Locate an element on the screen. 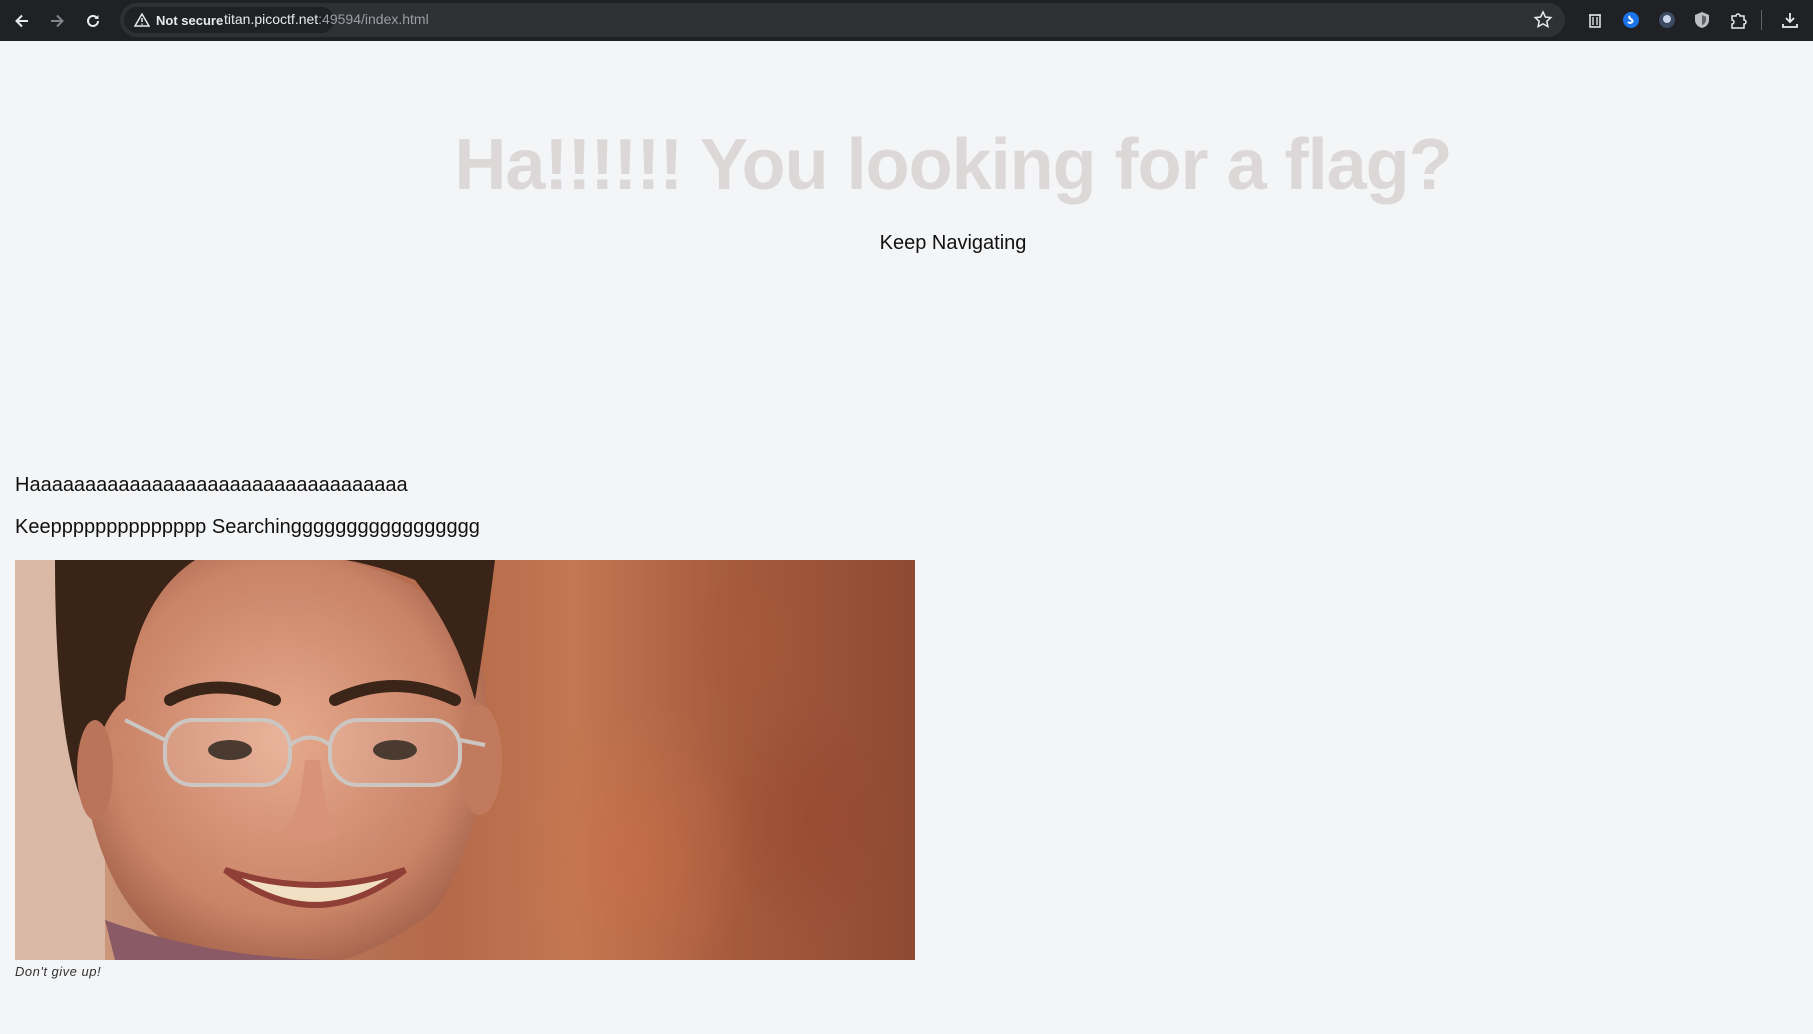 The height and width of the screenshot is (1034, 1813). url-path: :49594/index.html is located at coordinates (373, 19).